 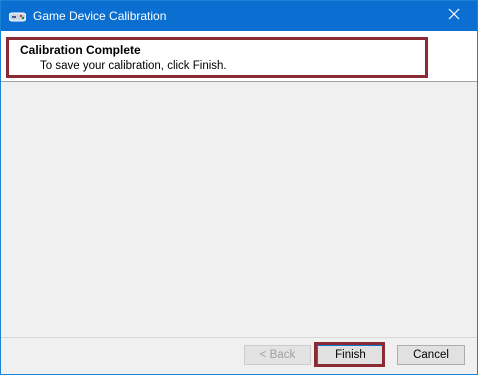 What do you see at coordinates (100, 16) in the screenshot?
I see `window-title: Game Device Calibration` at bounding box center [100, 16].